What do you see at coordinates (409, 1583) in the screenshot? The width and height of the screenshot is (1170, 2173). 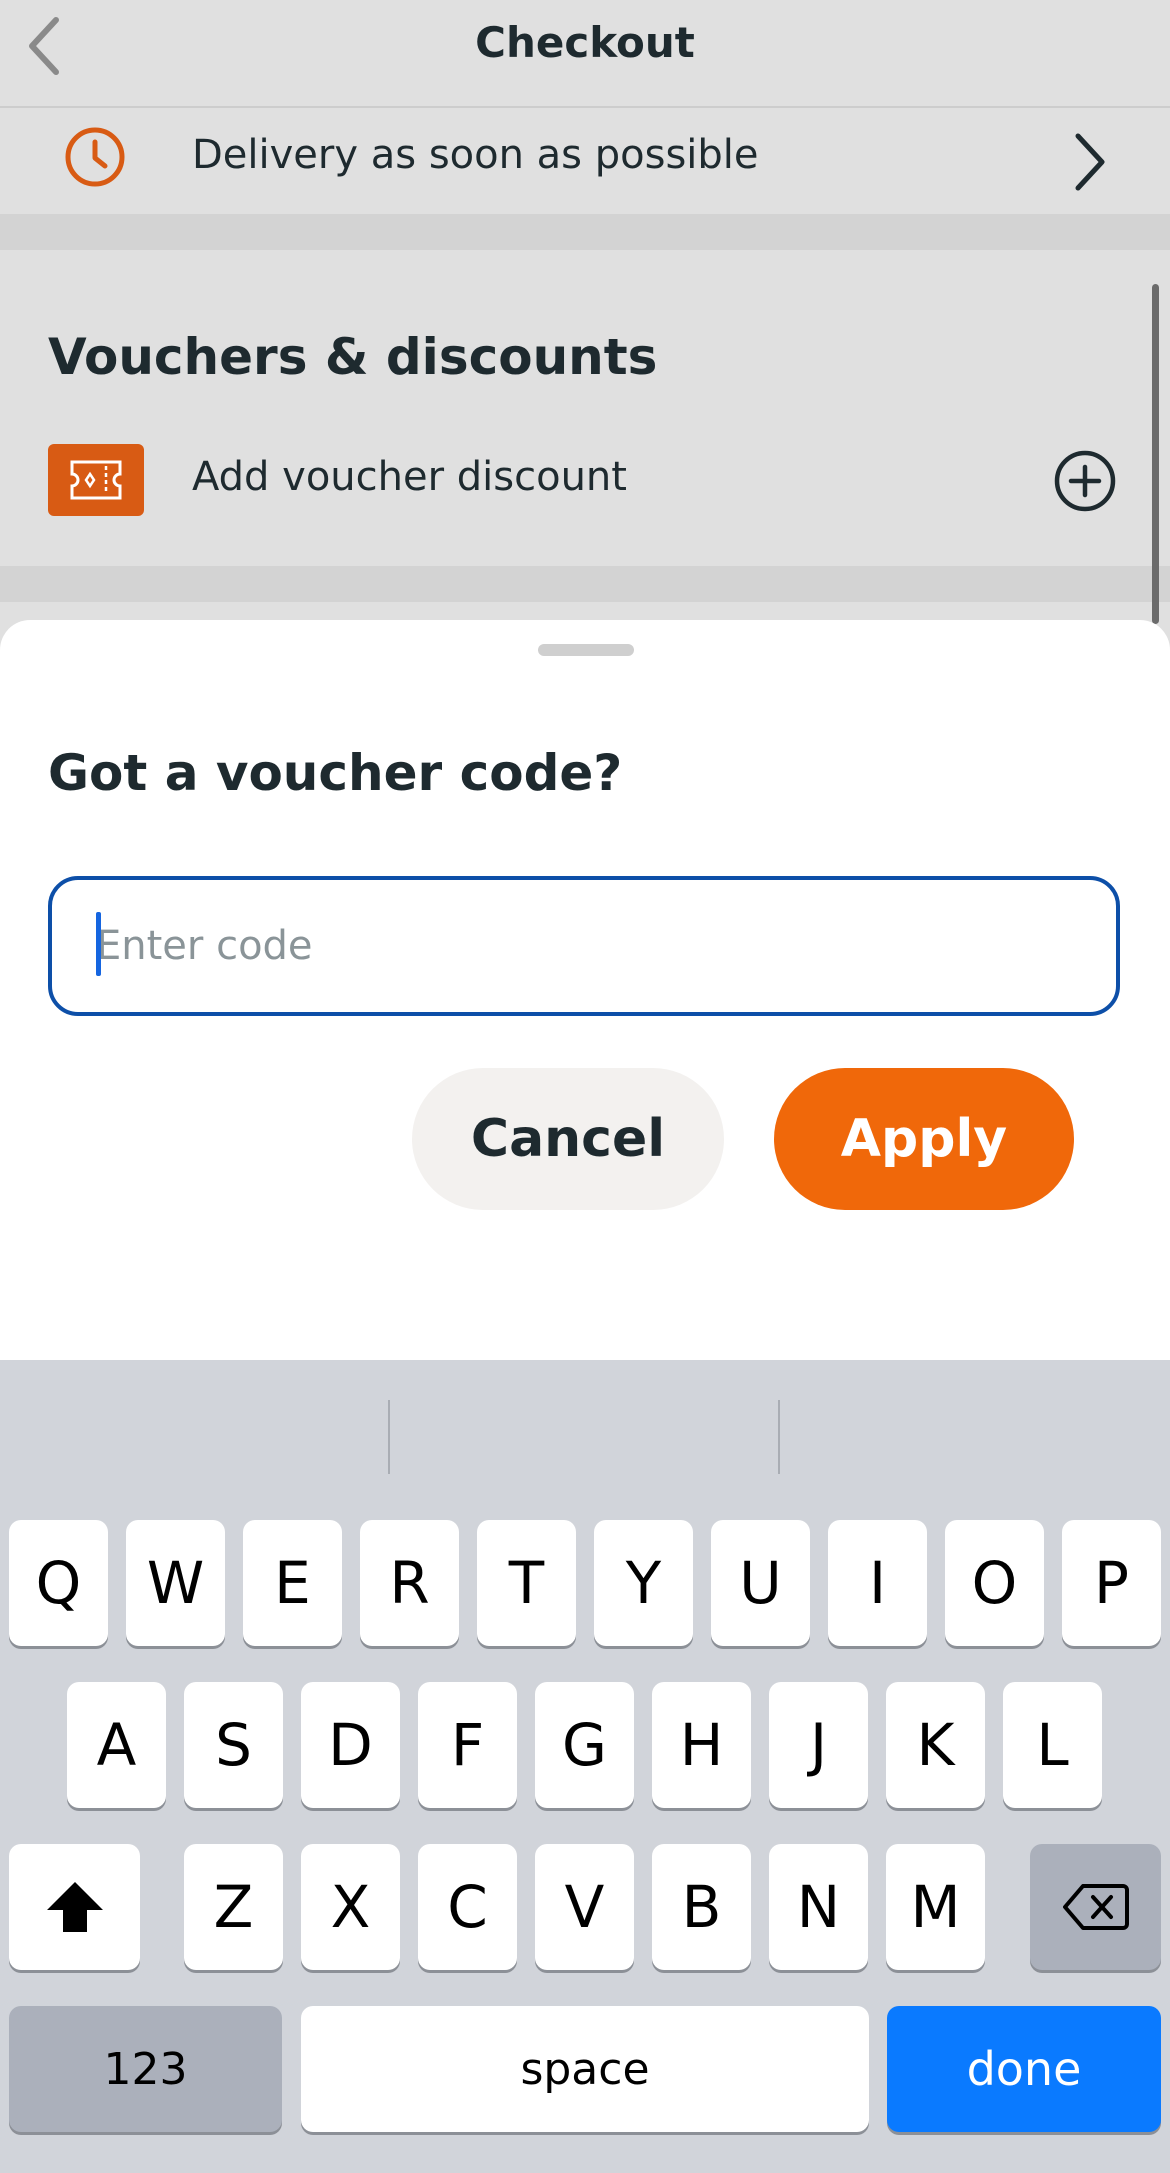 I see `key-r: R` at bounding box center [409, 1583].